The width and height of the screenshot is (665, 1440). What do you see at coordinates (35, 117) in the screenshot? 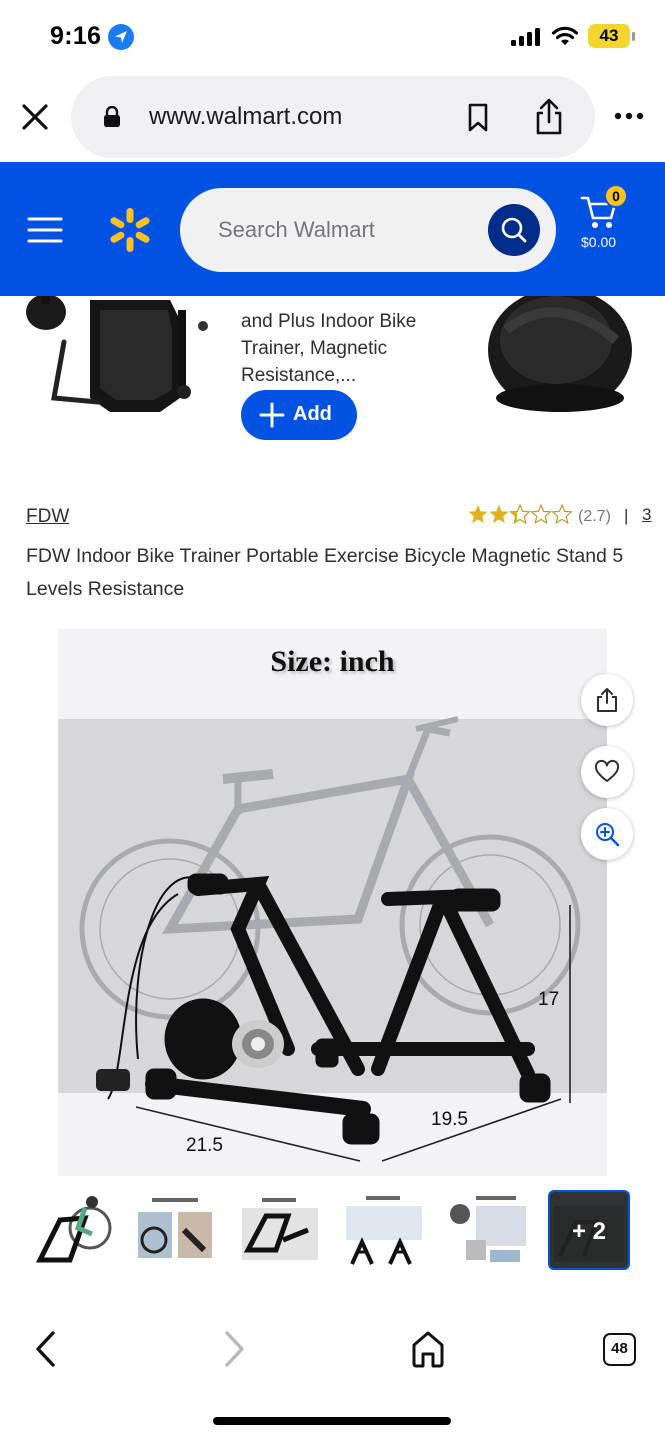
I see `close-icon` at bounding box center [35, 117].